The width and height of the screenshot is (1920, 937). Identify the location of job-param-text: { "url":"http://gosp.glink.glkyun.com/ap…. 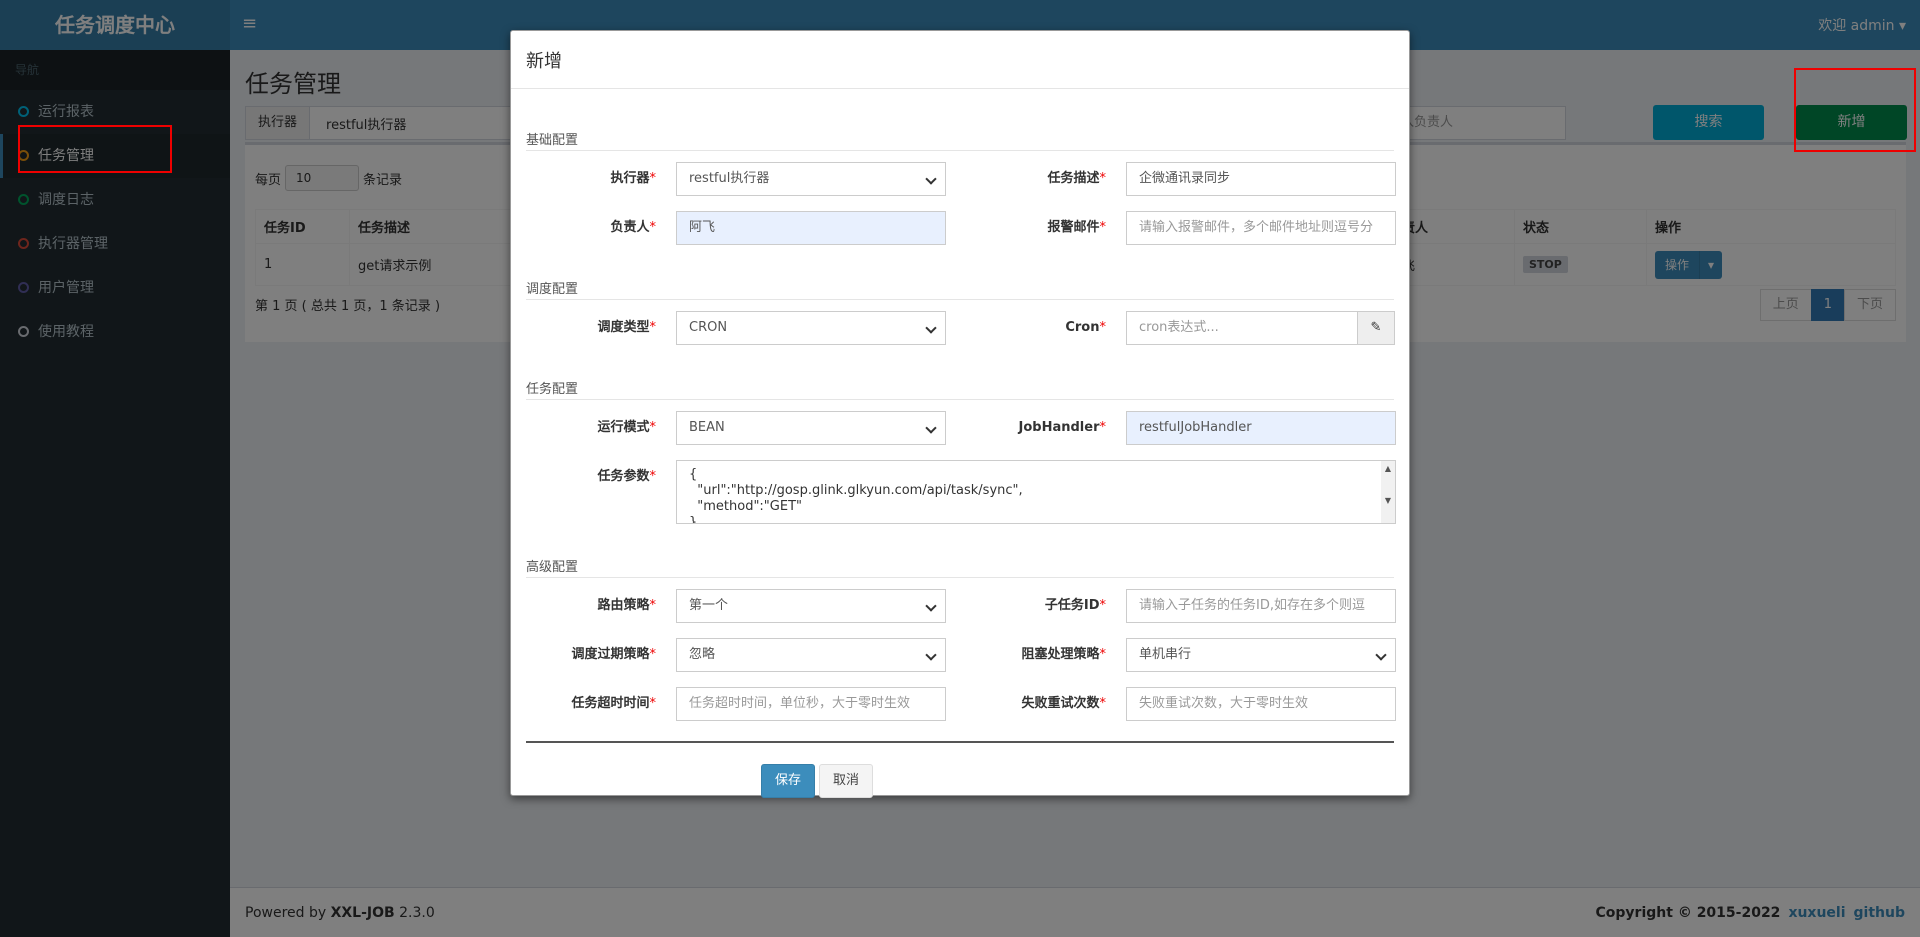
(856, 495).